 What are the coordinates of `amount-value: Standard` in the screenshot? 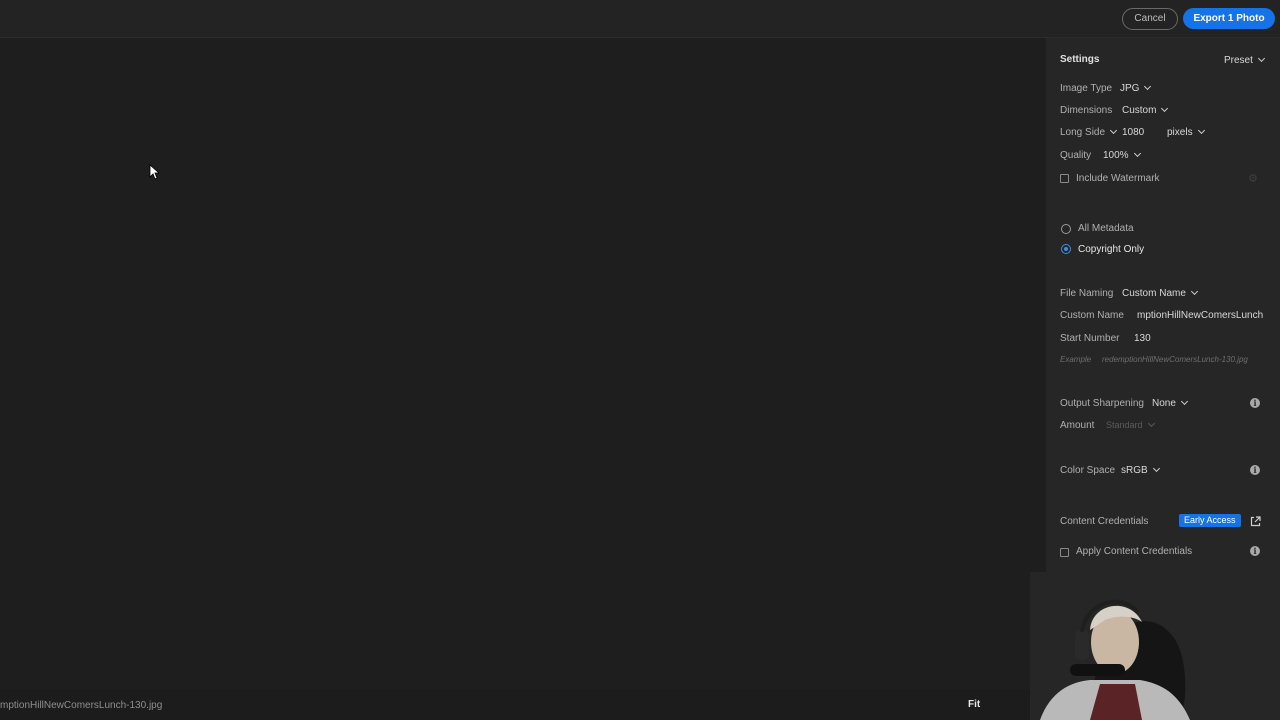 It's located at (1124, 425).